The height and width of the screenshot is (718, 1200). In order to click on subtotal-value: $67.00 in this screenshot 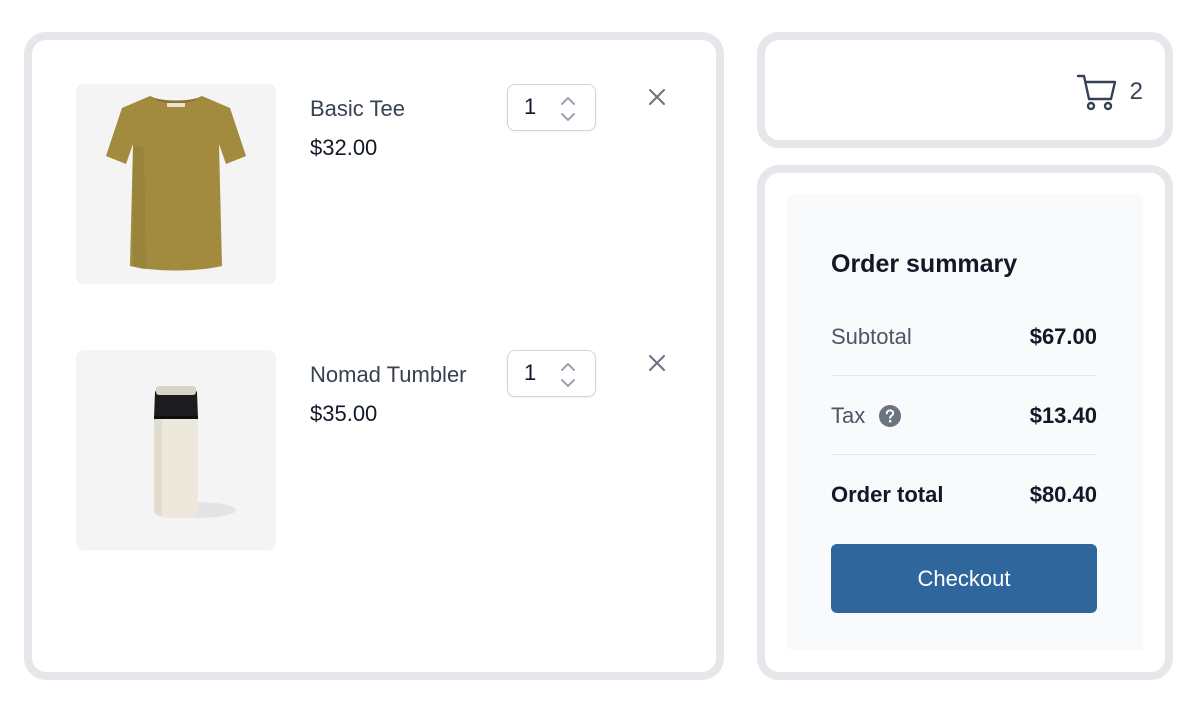, I will do `click(1063, 336)`.